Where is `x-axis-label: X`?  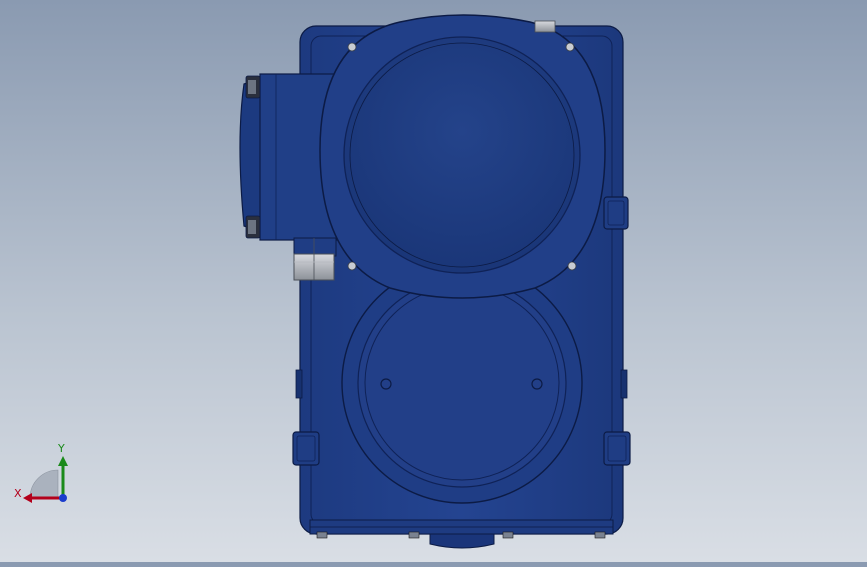 x-axis-label: X is located at coordinates (18, 493).